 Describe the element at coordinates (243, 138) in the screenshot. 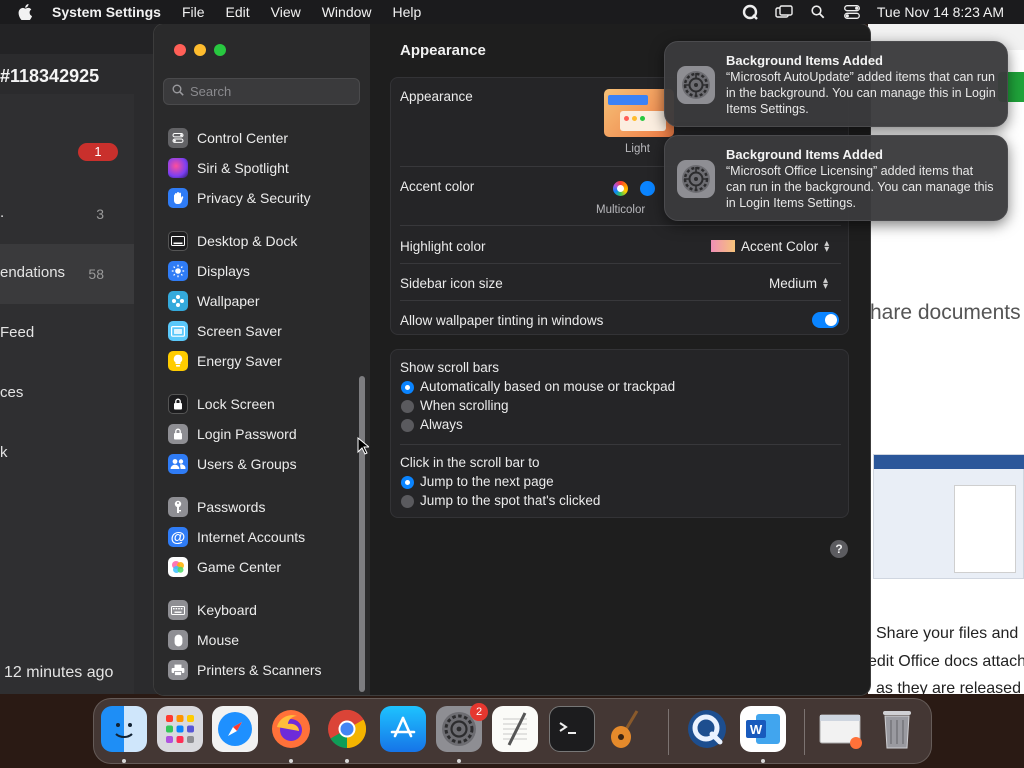

I see `sidebar-item-label: Control Center` at that location.